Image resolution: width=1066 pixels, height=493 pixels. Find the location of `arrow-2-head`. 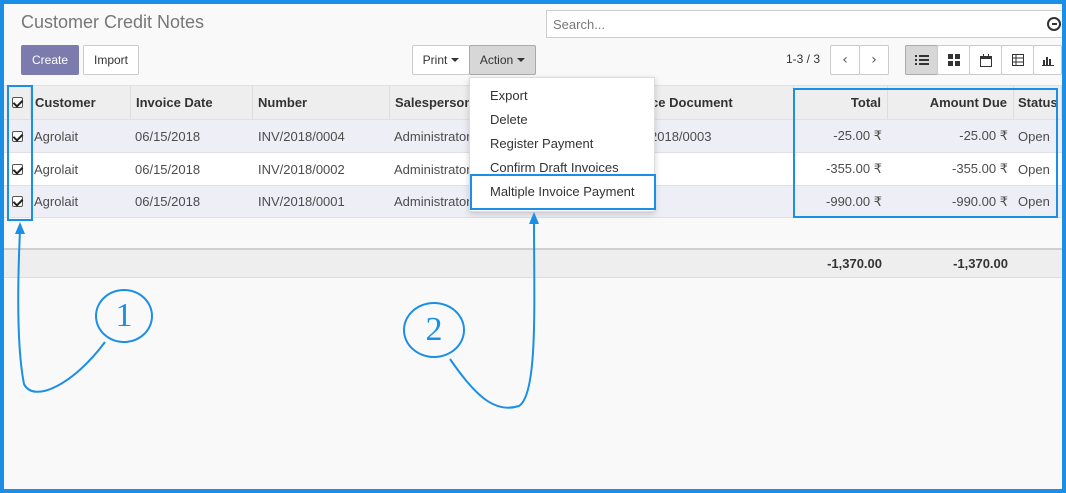

arrow-2-head is located at coordinates (534, 218).